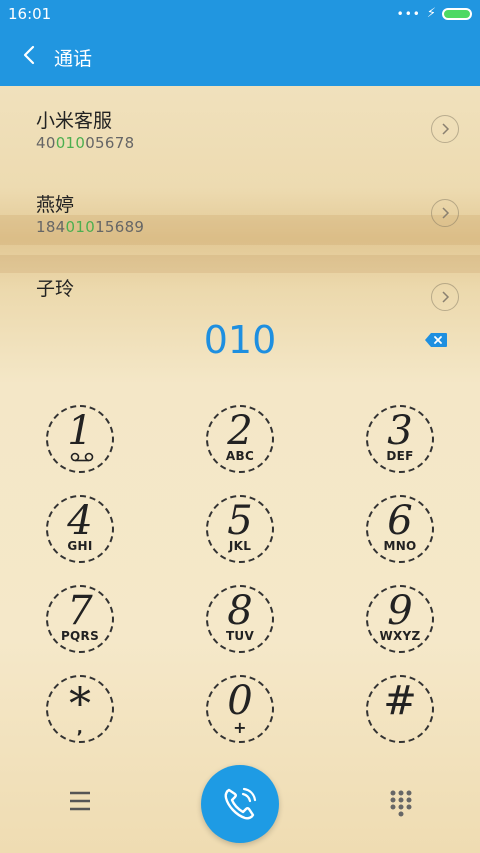  Describe the element at coordinates (401, 803) in the screenshot. I see `dialpad-icon` at that location.